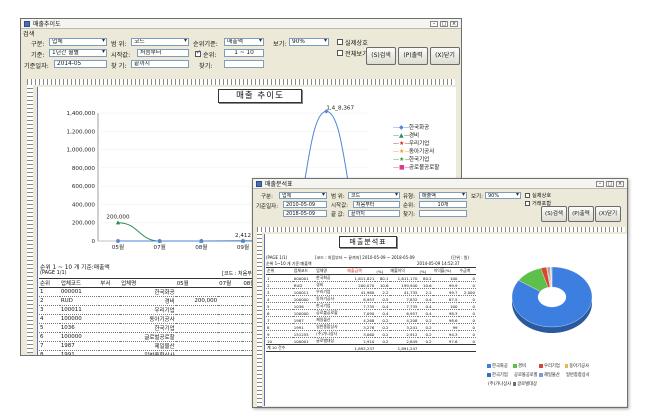  I want to click on rank-checkbox, so click(198, 53).